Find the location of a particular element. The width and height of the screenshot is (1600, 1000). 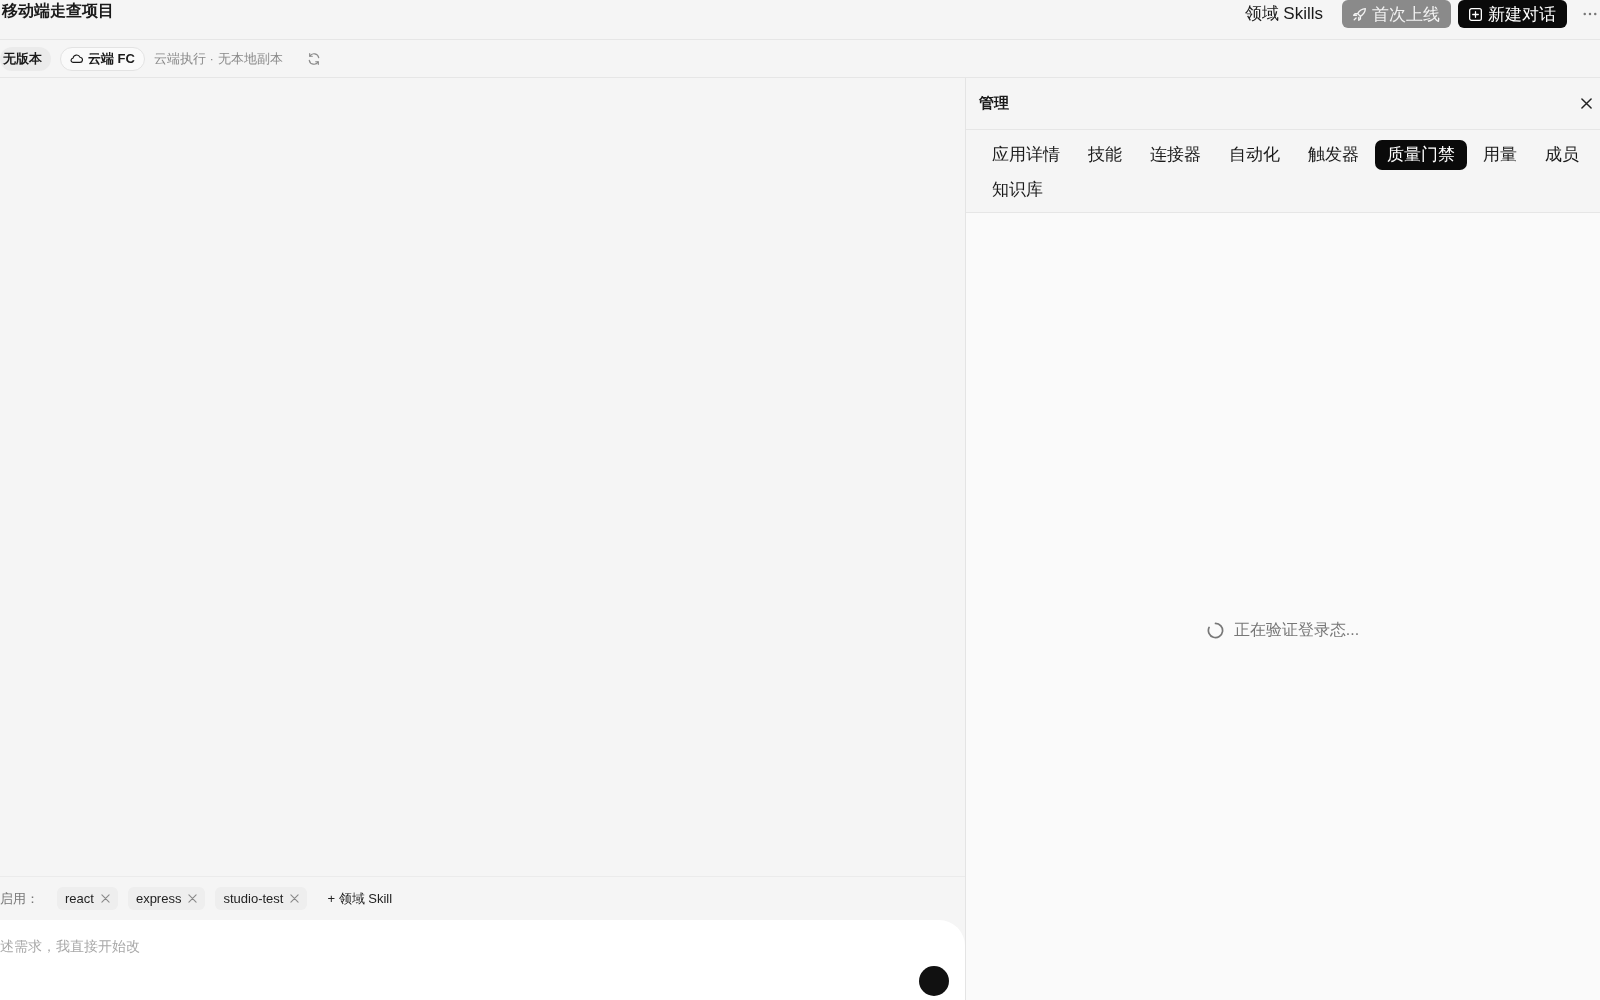

panel-tab: 知识库 is located at coordinates (1017, 190).